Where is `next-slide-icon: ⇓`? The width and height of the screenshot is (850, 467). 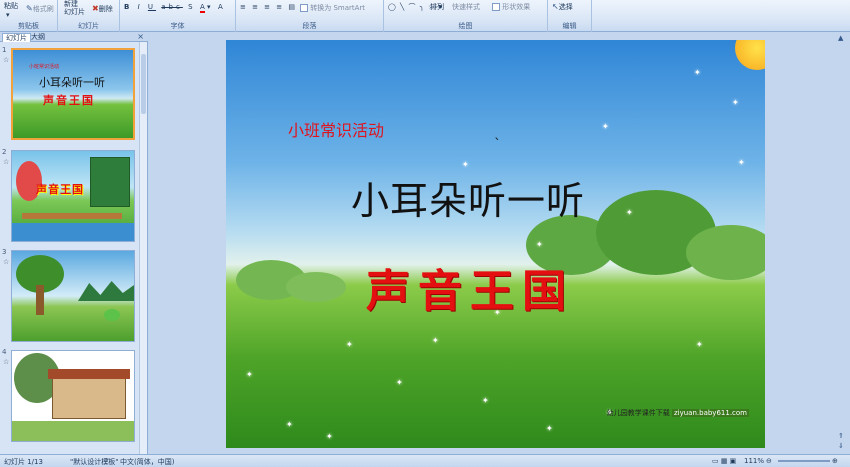
next-slide-icon: ⇓ is located at coordinates (843, 446).